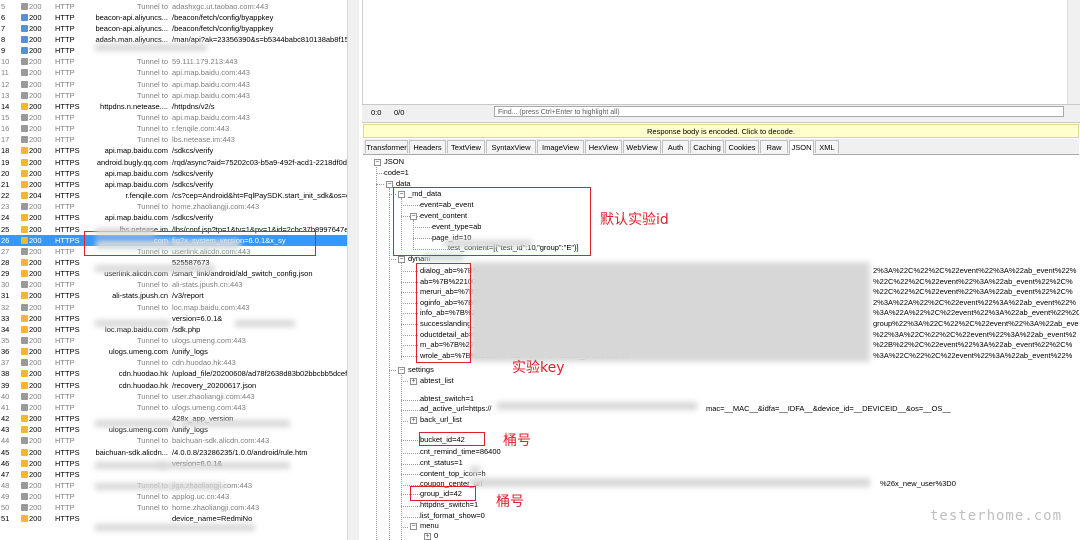  I want to click on json-coupon-tail: %26x_new_user%3D0, so click(918, 484).